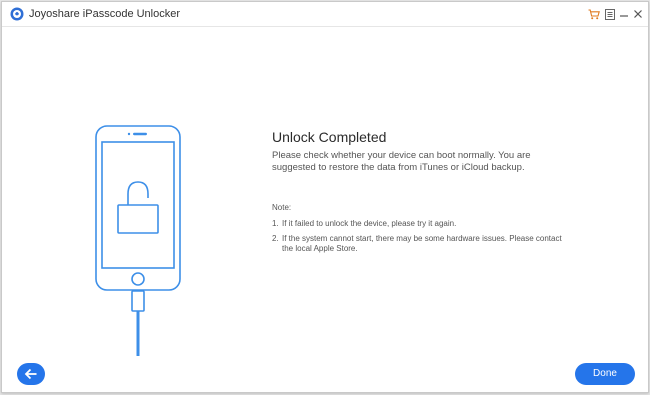  What do you see at coordinates (138, 323) in the screenshot?
I see `usb-cable-icon` at bounding box center [138, 323].